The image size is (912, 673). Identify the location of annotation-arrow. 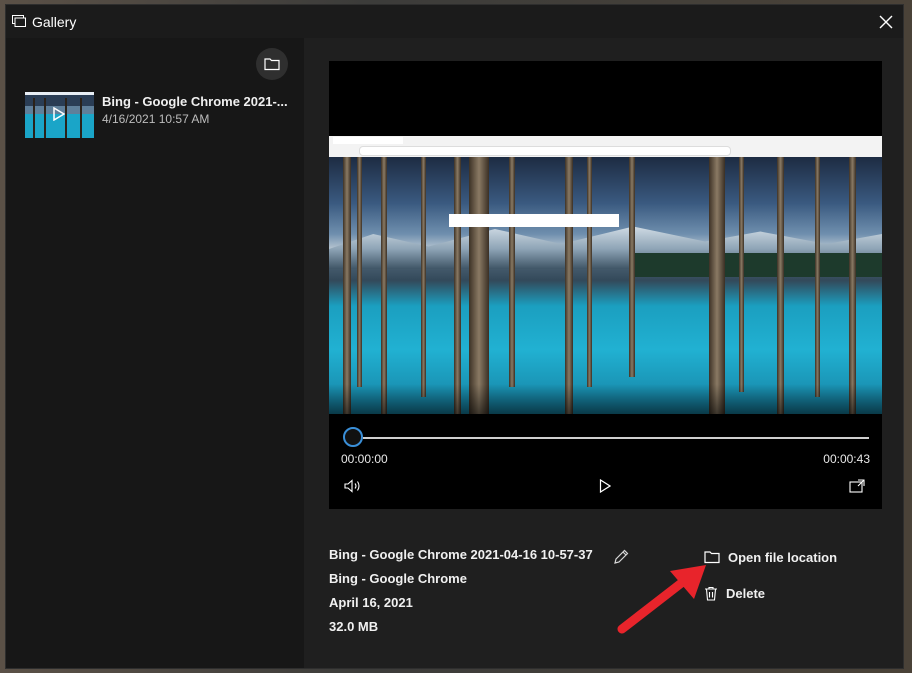
(661, 599).